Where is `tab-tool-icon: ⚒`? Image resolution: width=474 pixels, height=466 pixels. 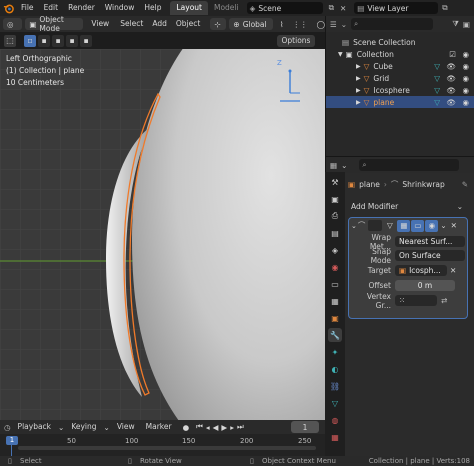
tab-tool-icon: ⚒ is located at coordinates (335, 182).